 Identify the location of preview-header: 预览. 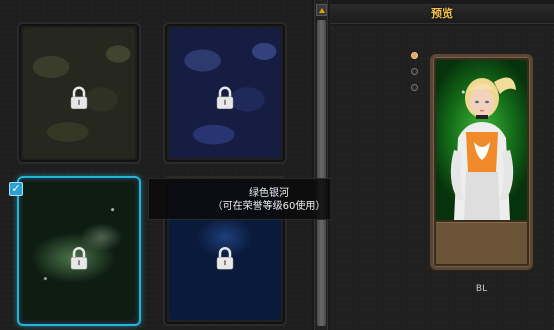
(442, 14).